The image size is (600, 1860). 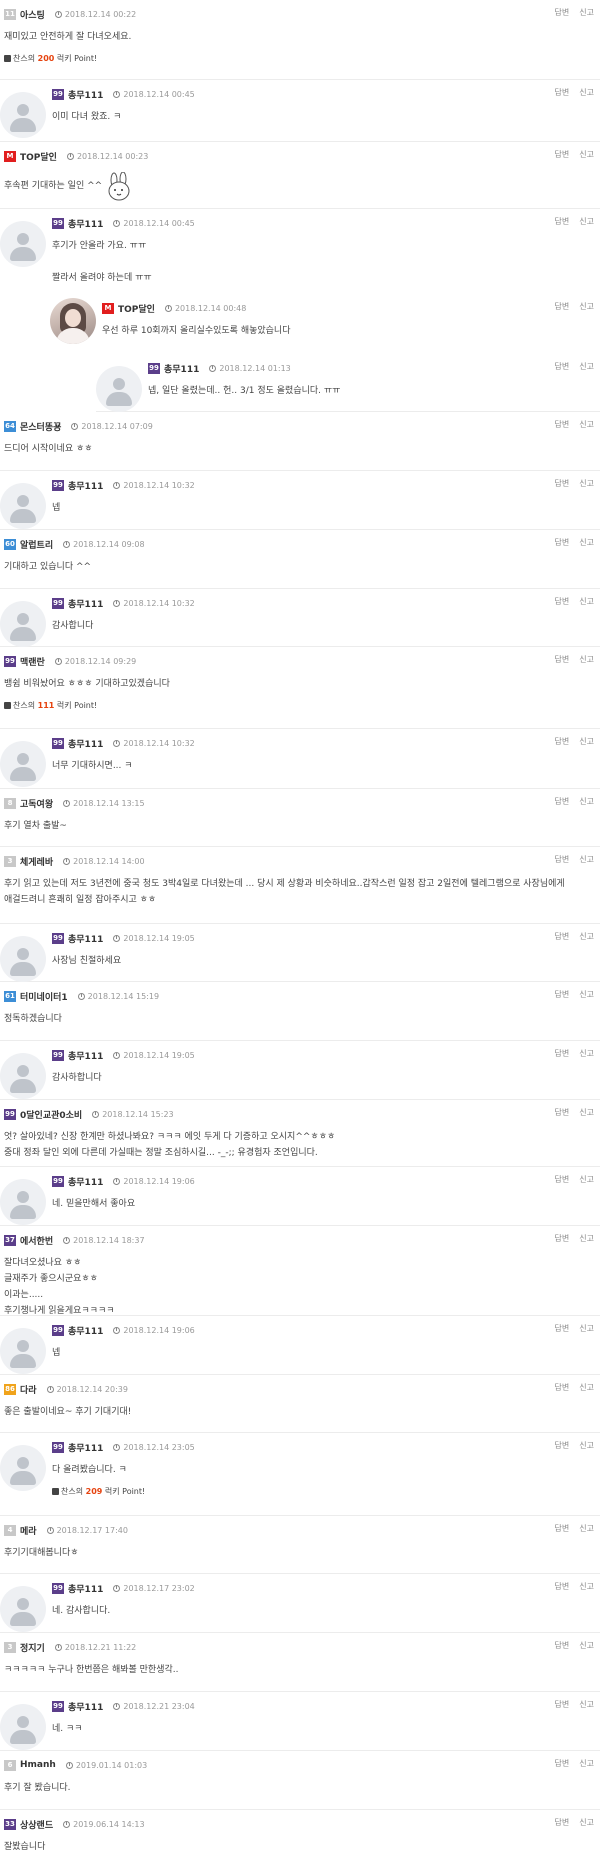 I want to click on comment-content: 99 총무111 2018.12.14 10:32 넵, so click(x=326, y=497).